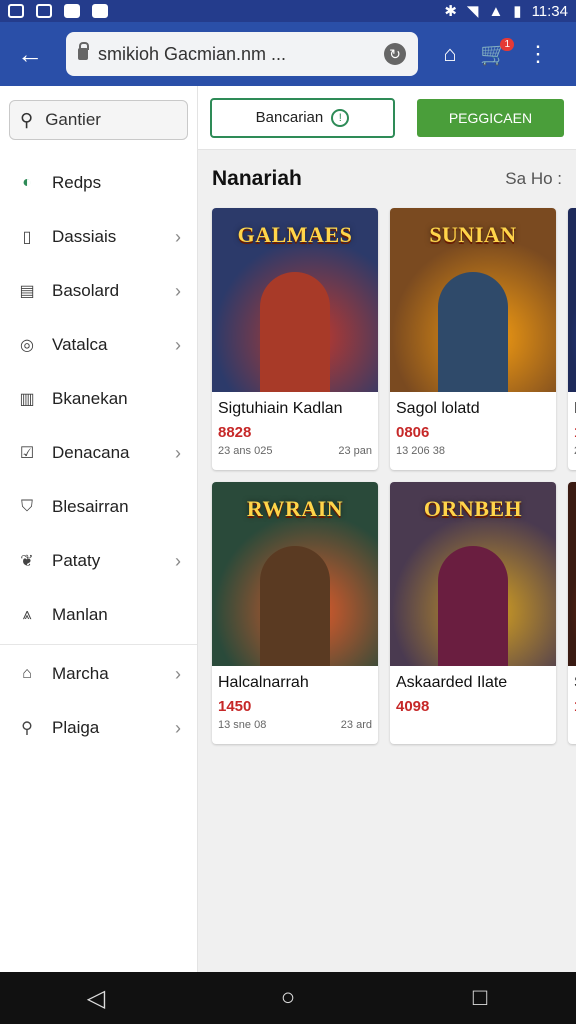  I want to click on meta-left: 23 ans 025, so click(245, 451).